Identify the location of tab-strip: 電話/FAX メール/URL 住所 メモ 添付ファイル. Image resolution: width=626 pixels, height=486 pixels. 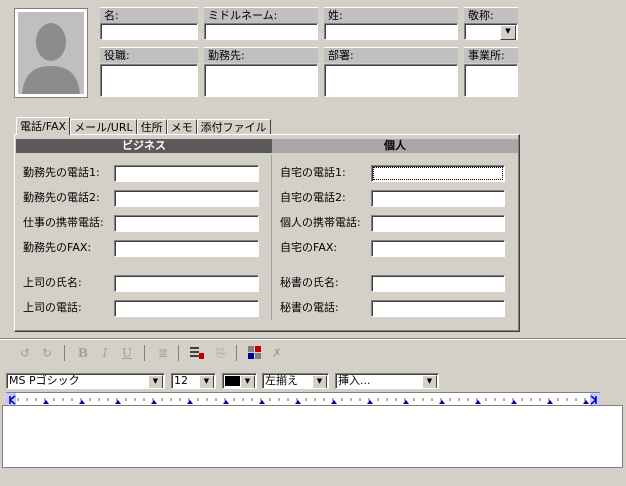
(143, 126).